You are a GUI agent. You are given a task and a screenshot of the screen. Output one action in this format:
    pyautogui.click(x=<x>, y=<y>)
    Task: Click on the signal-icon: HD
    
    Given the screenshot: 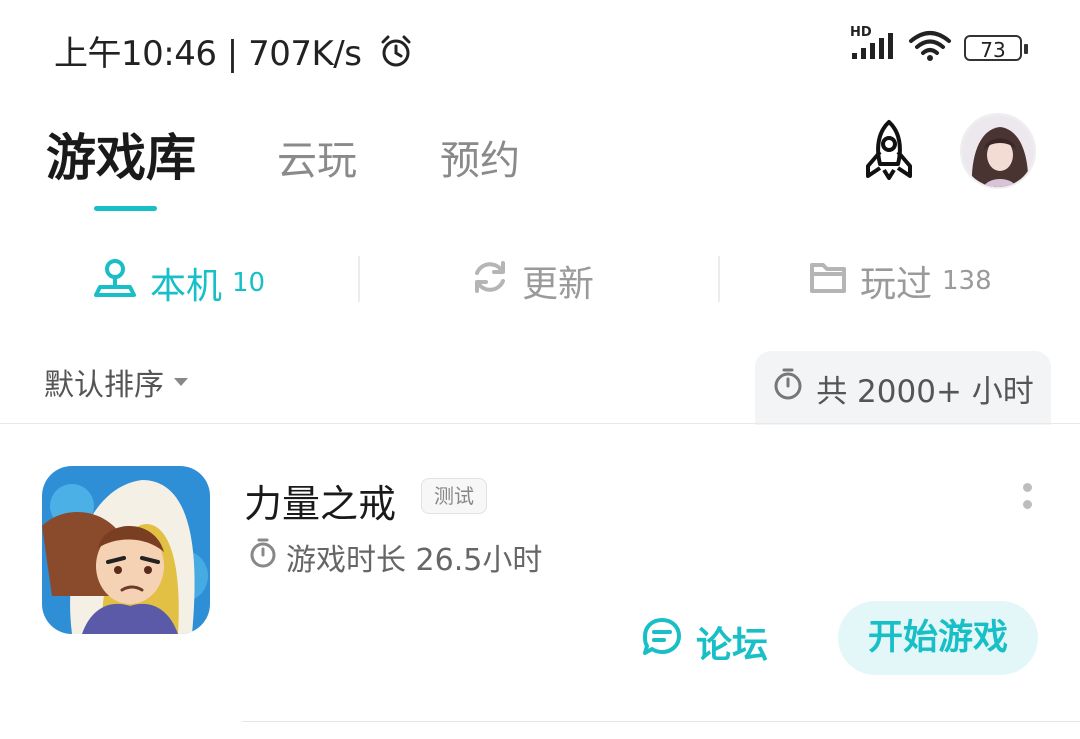 What is the action you would take?
    pyautogui.click(x=873, y=45)
    